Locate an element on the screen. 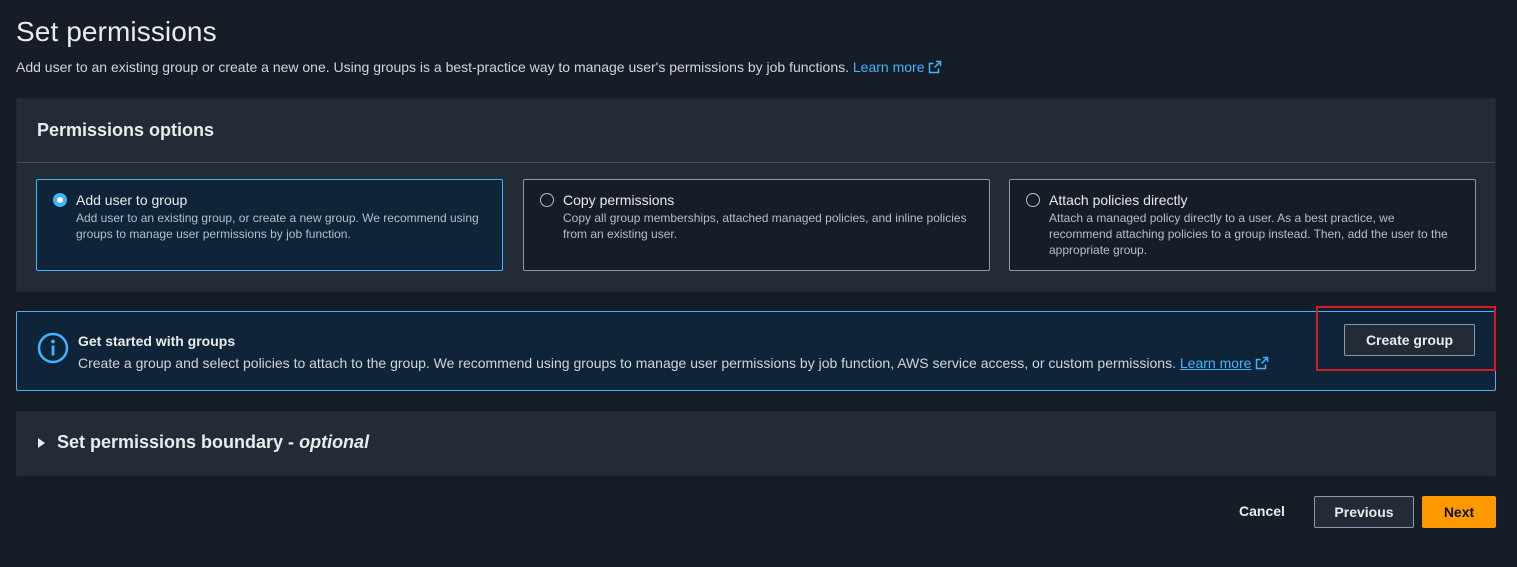  learn-more-link: Learn more is located at coordinates (898, 67).